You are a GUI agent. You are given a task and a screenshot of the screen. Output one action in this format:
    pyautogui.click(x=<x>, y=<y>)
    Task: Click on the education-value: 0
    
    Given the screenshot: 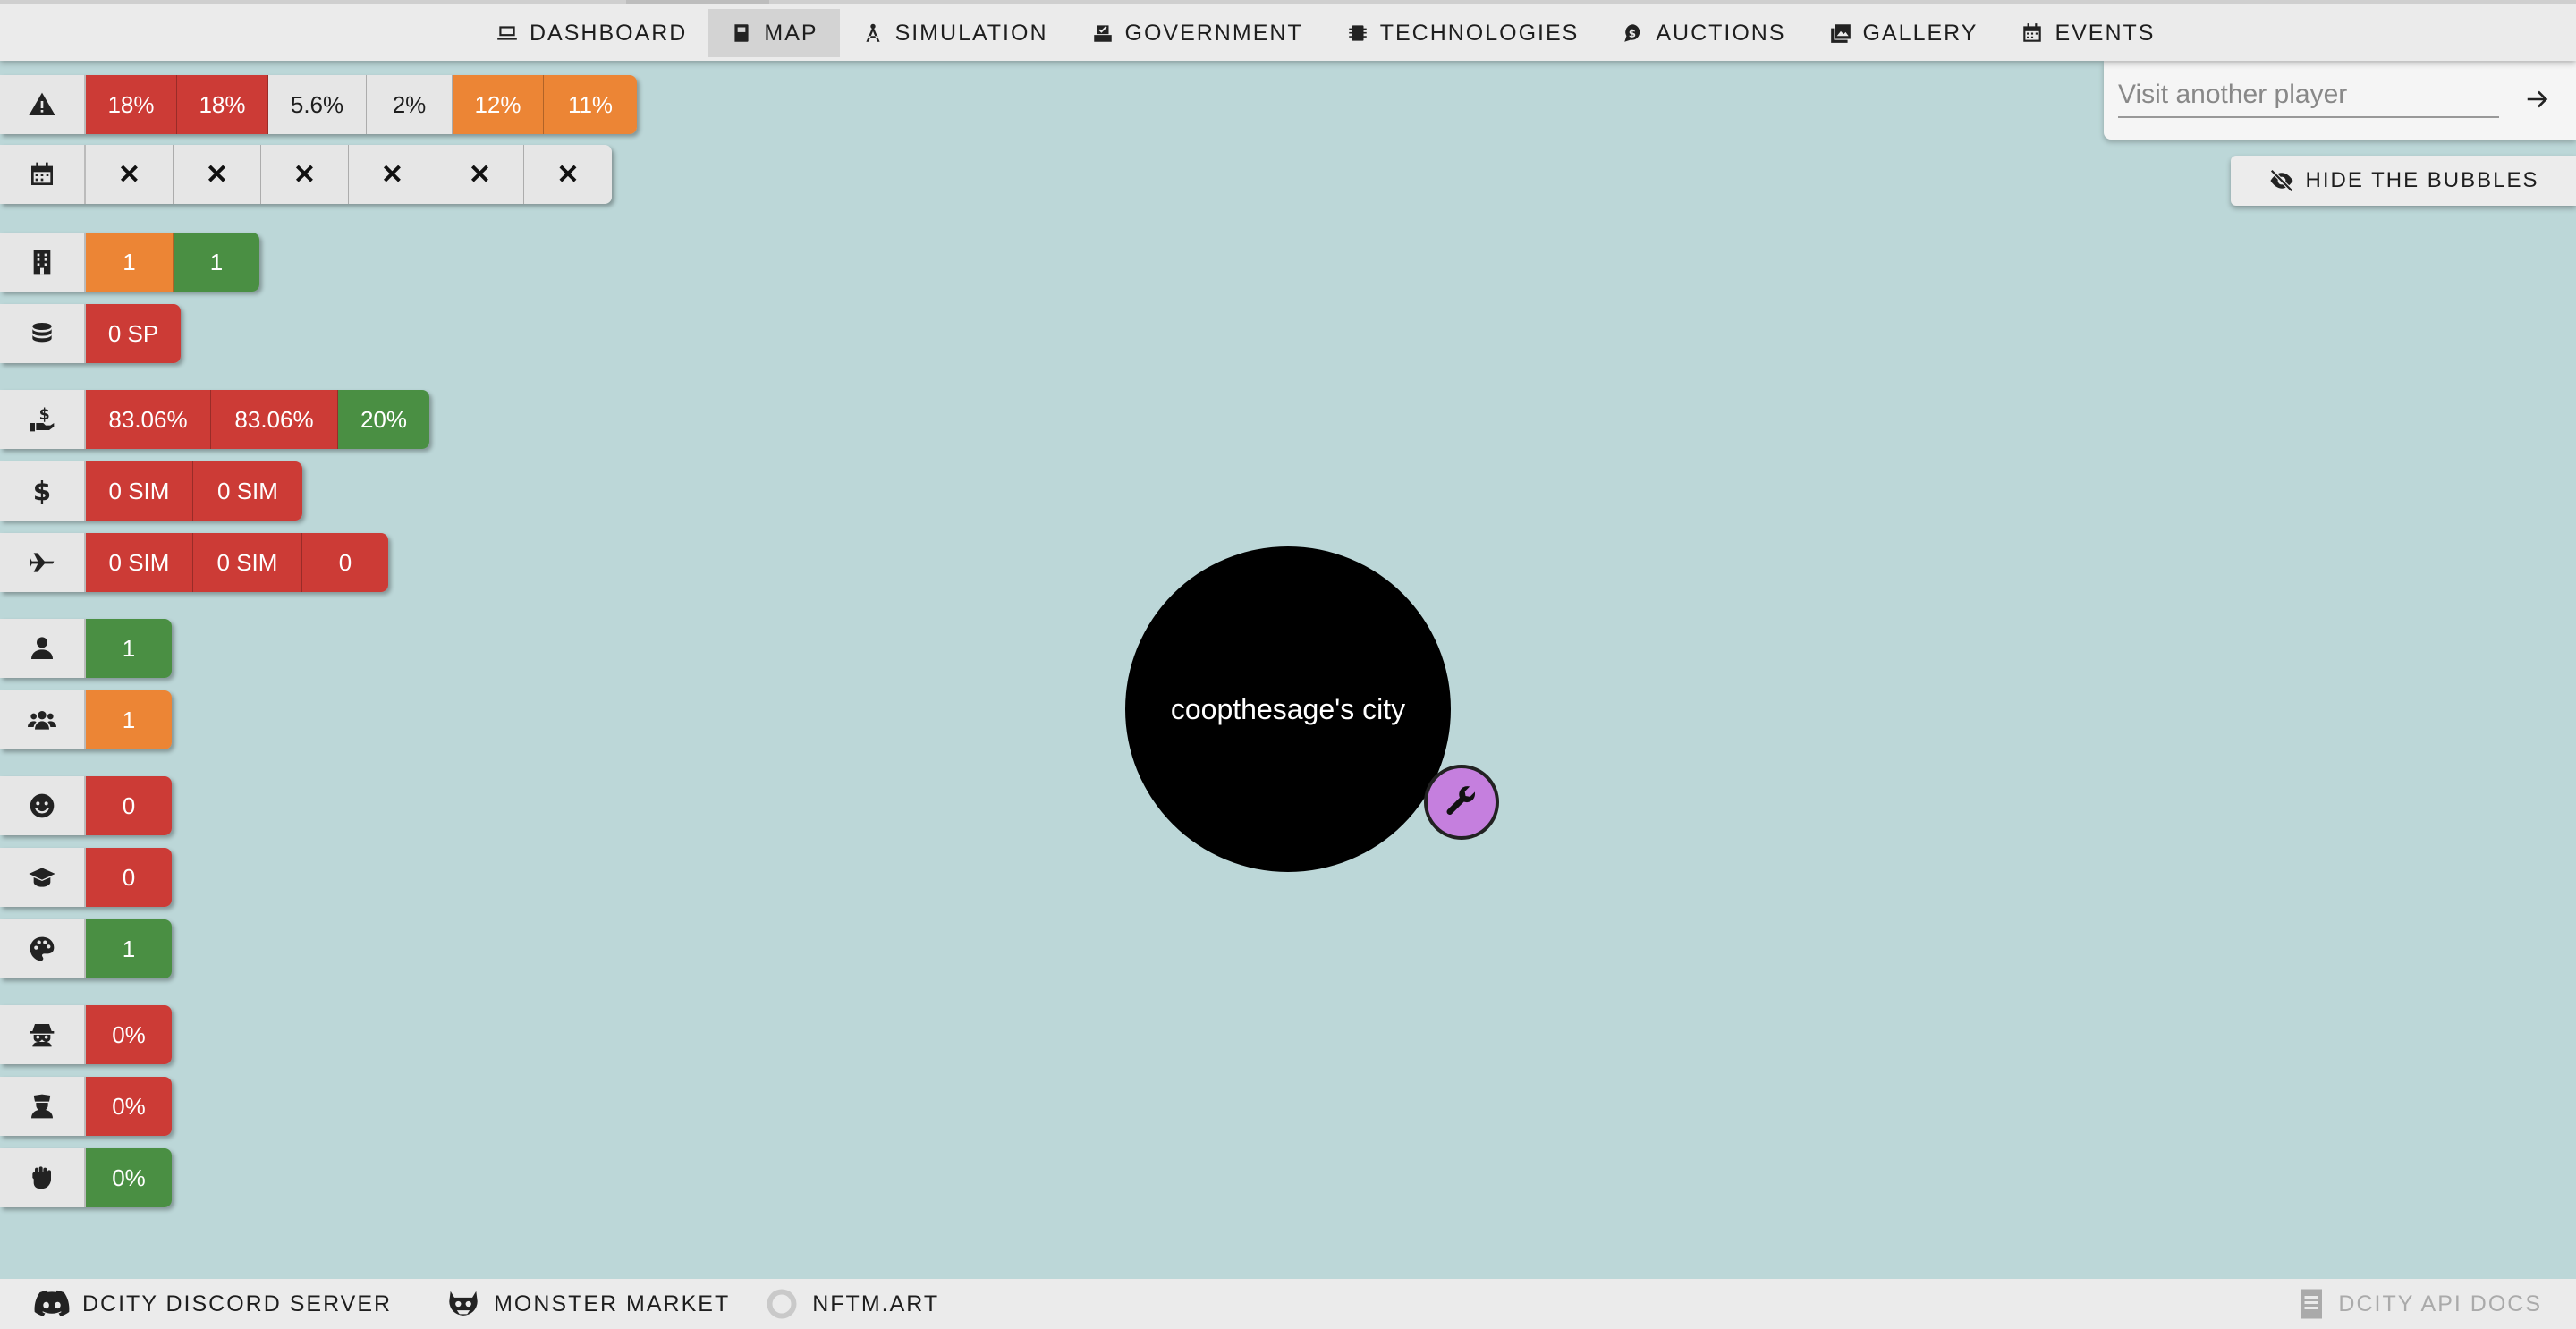 What is the action you would take?
    pyautogui.click(x=129, y=877)
    